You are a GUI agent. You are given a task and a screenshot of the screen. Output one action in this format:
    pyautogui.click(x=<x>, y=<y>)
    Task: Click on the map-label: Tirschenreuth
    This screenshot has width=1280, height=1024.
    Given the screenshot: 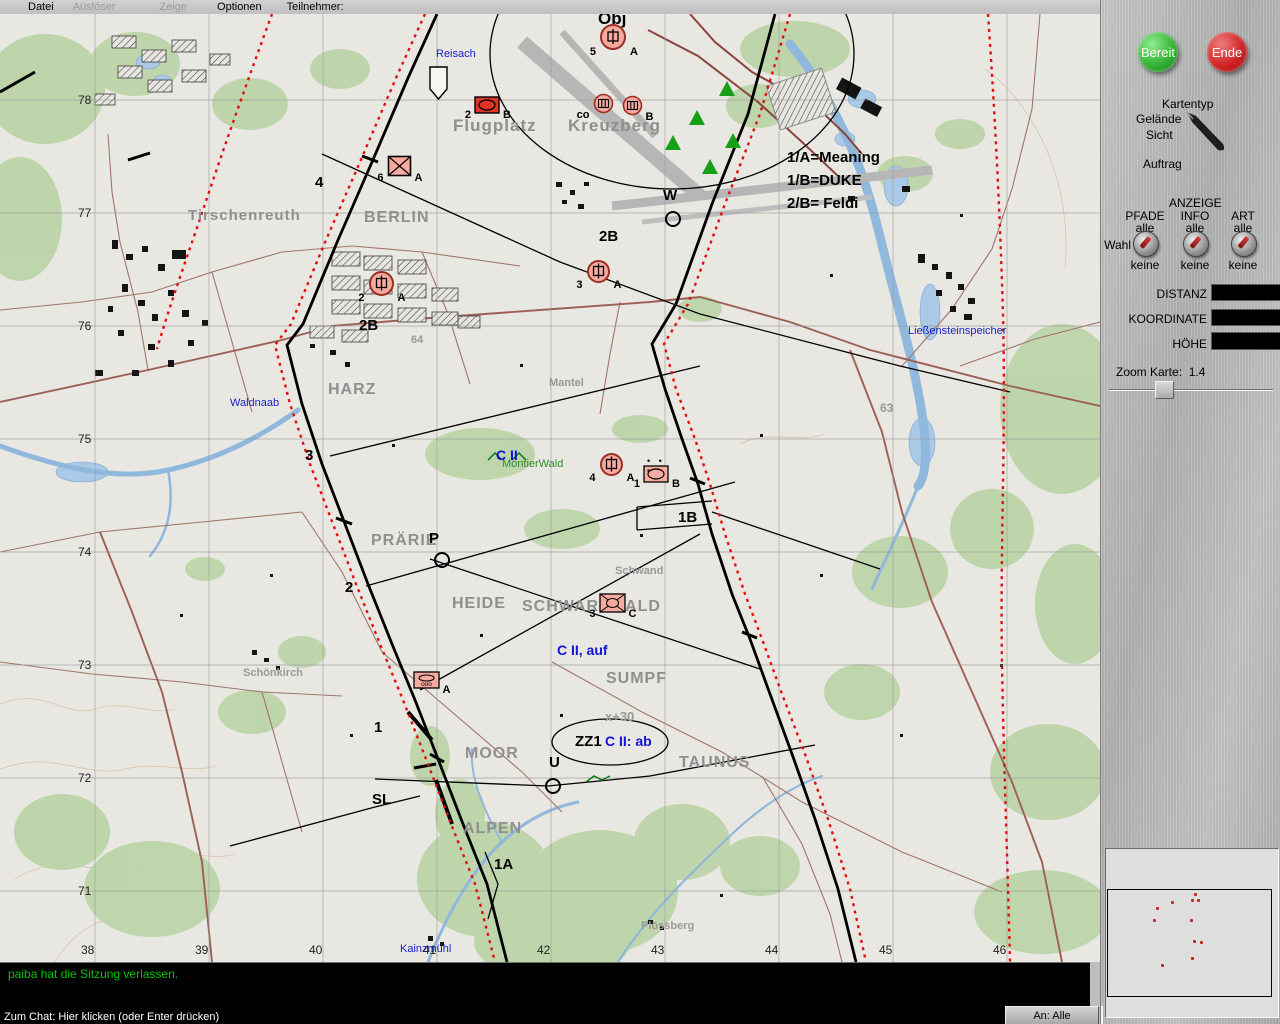 What is the action you would take?
    pyautogui.click(x=244, y=215)
    